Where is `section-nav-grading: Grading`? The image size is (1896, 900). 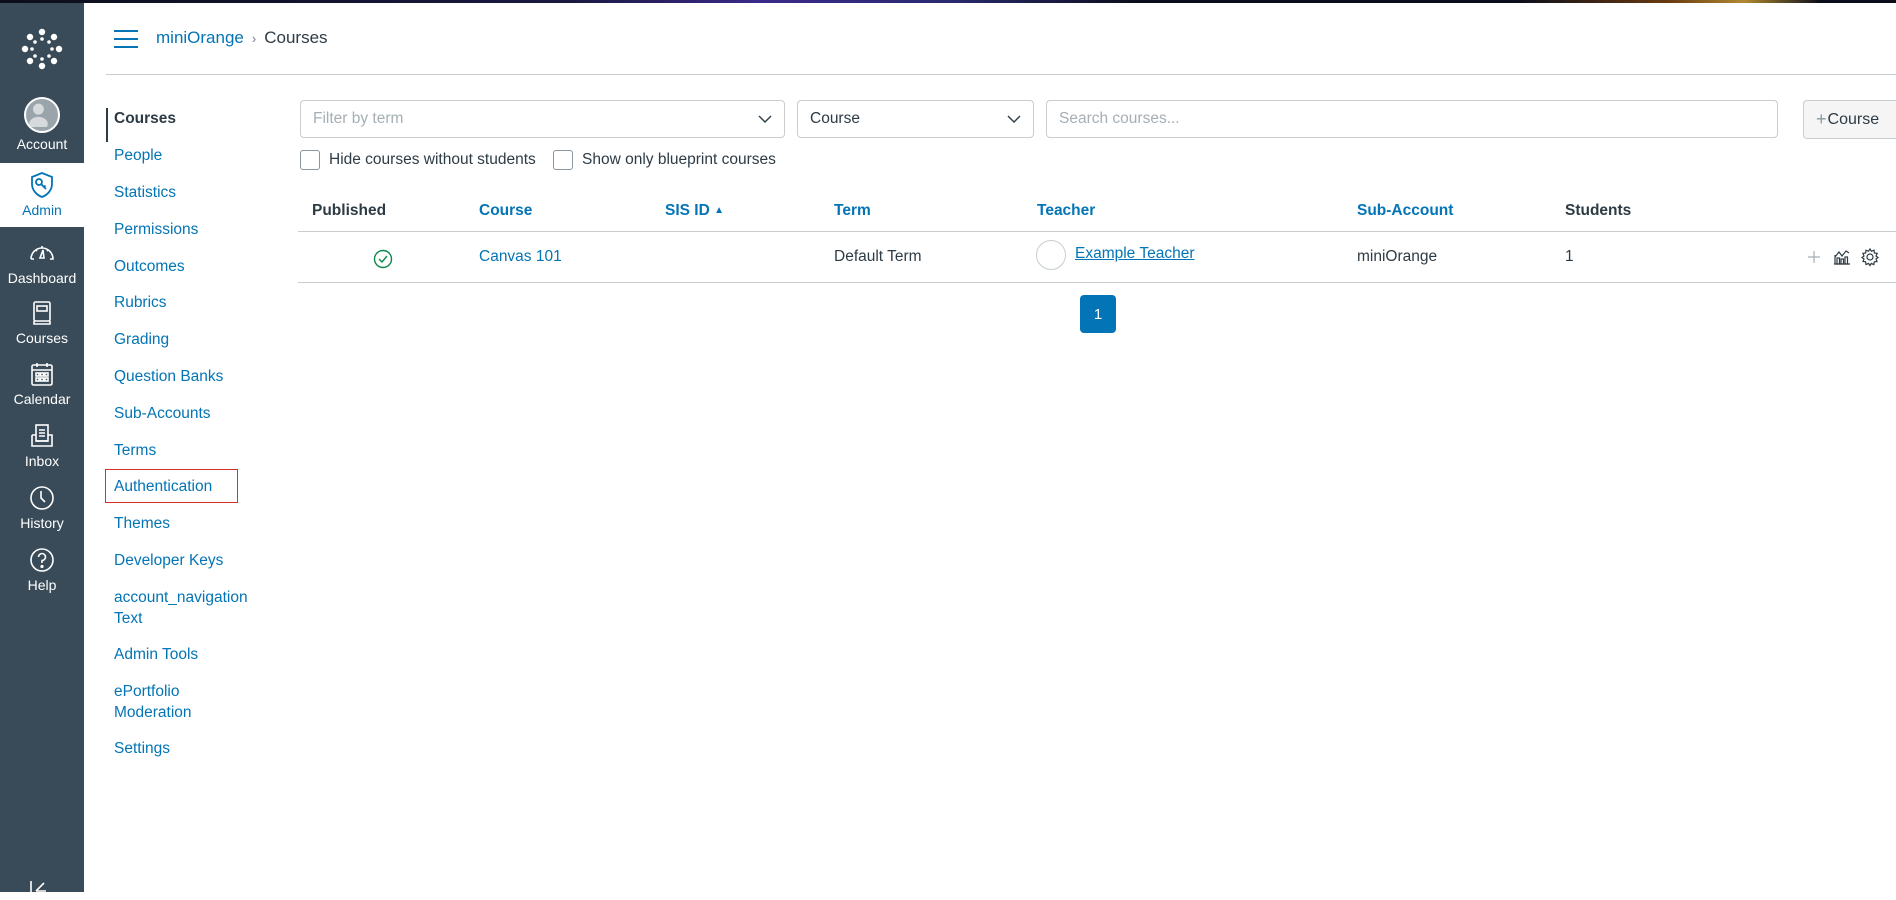 section-nav-grading: Grading is located at coordinates (141, 339).